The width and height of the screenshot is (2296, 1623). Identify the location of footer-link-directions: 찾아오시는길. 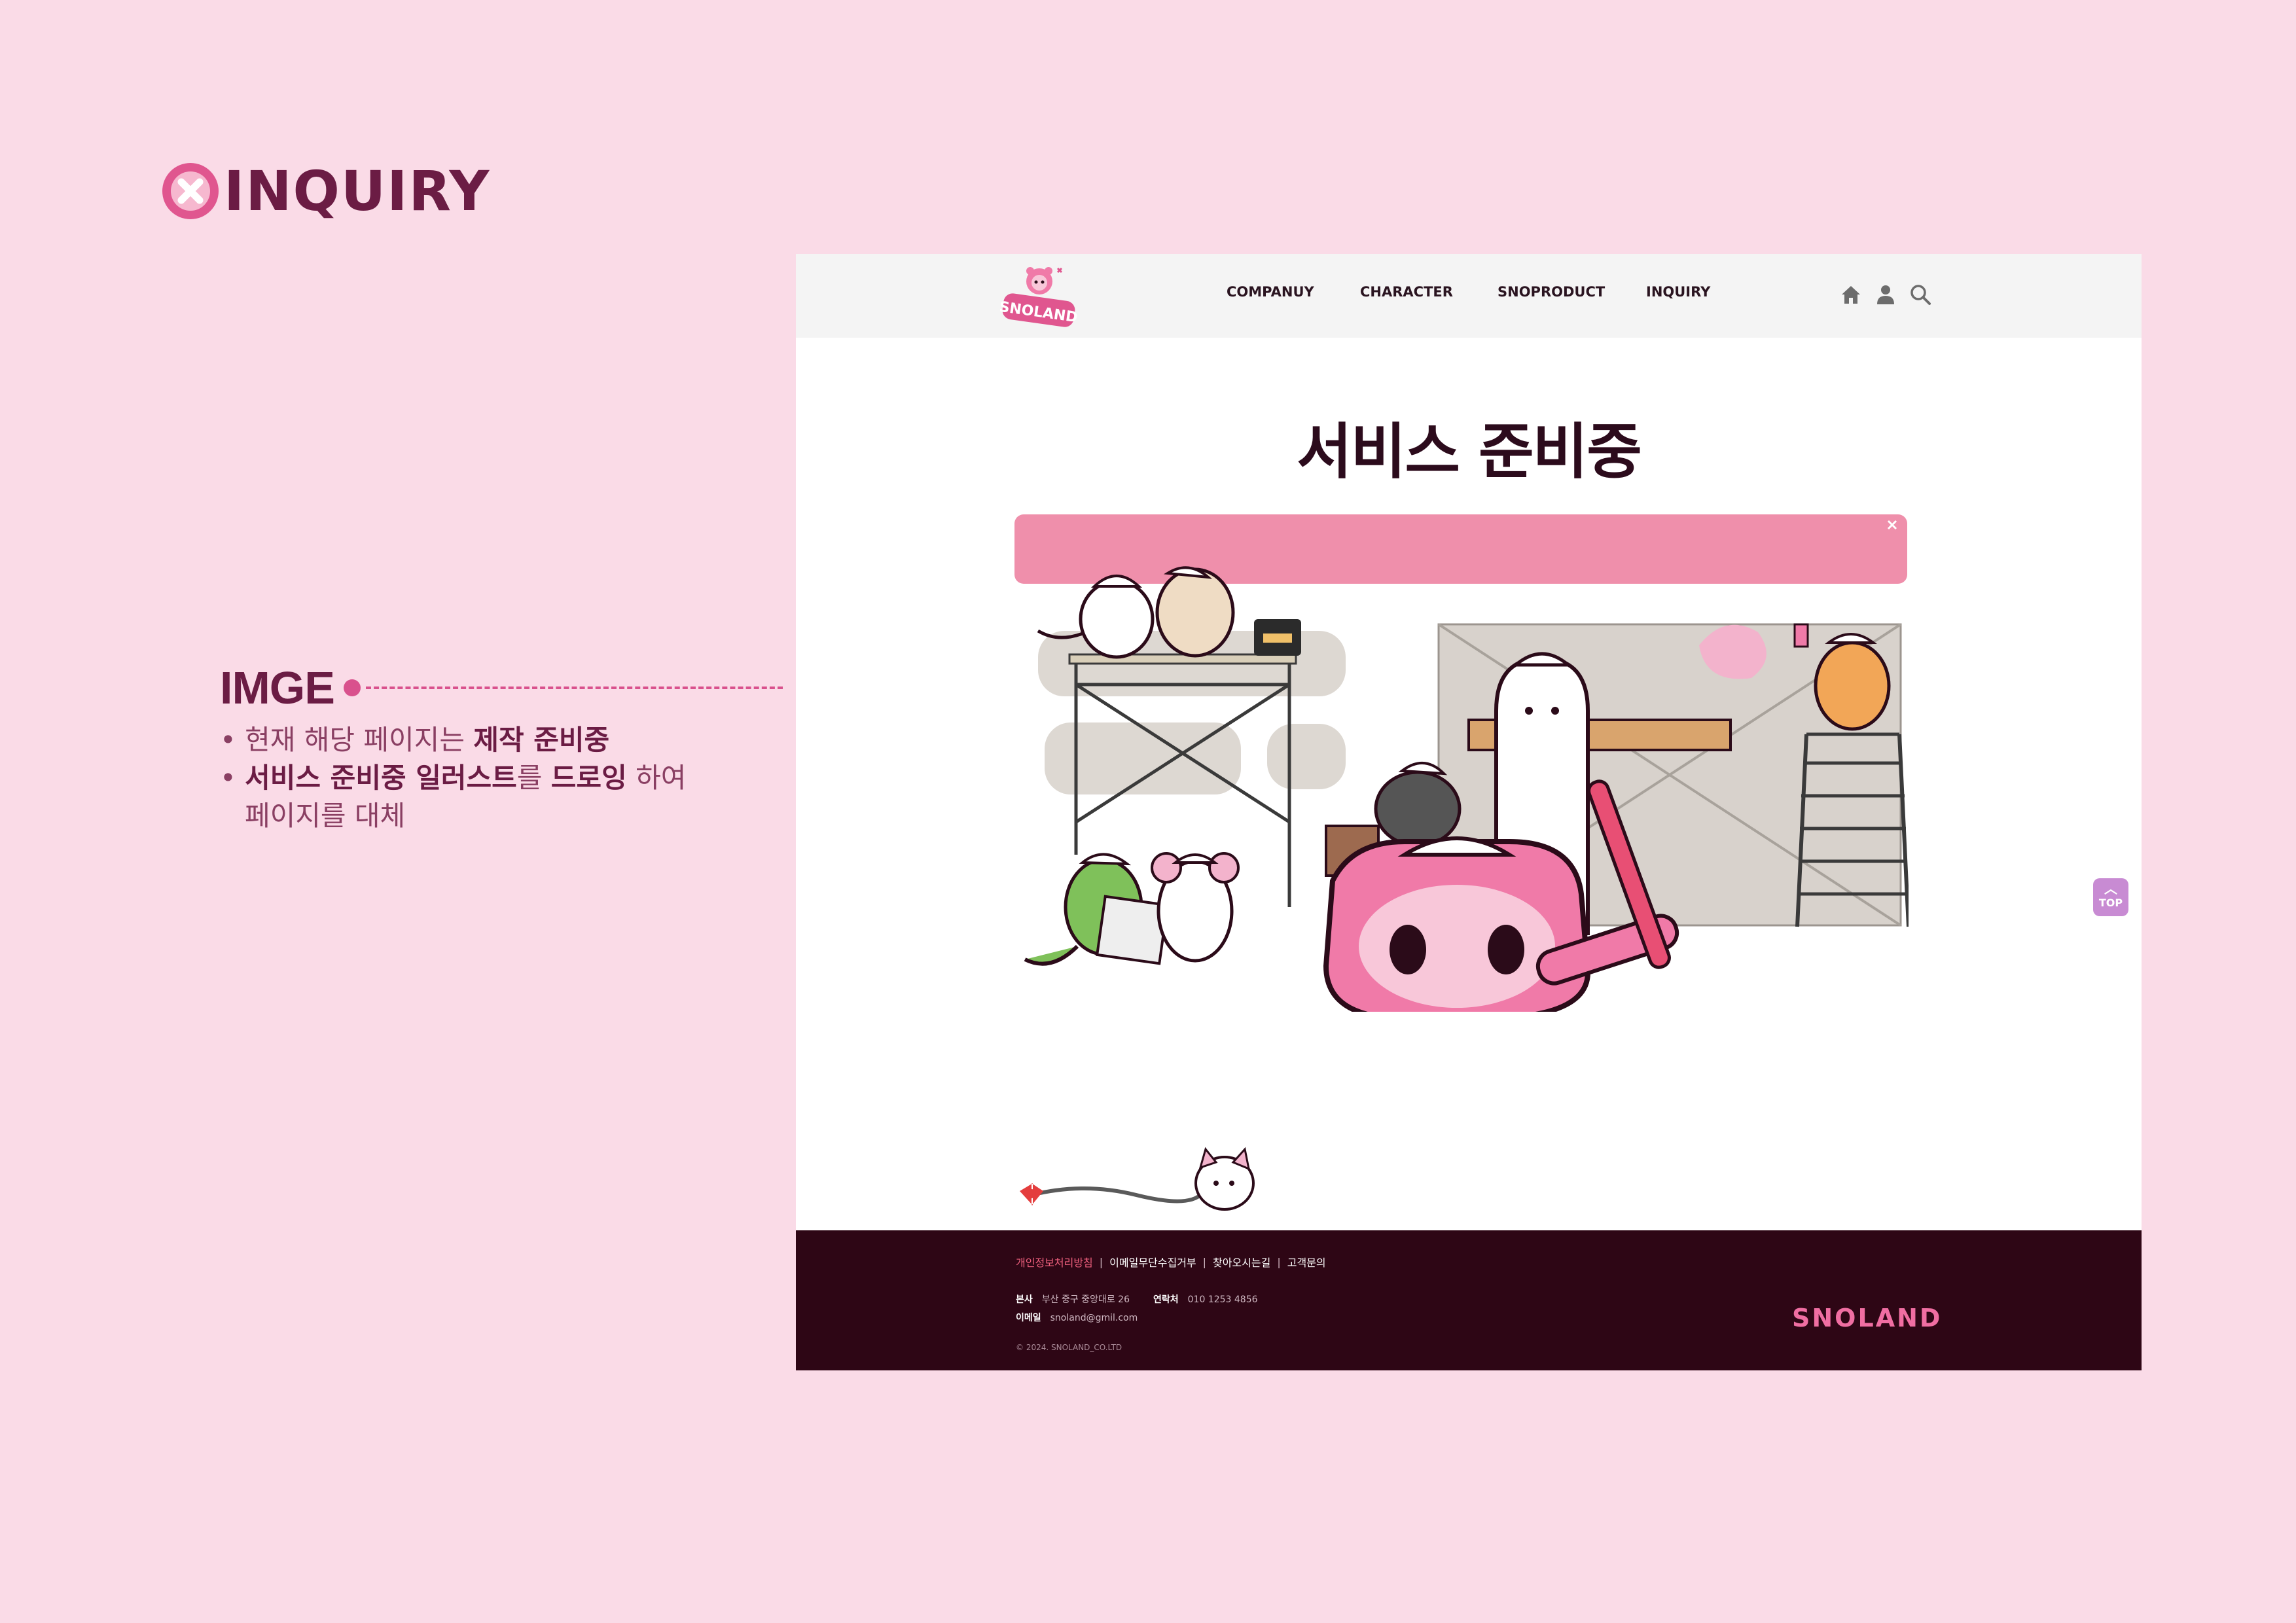
(1241, 1262).